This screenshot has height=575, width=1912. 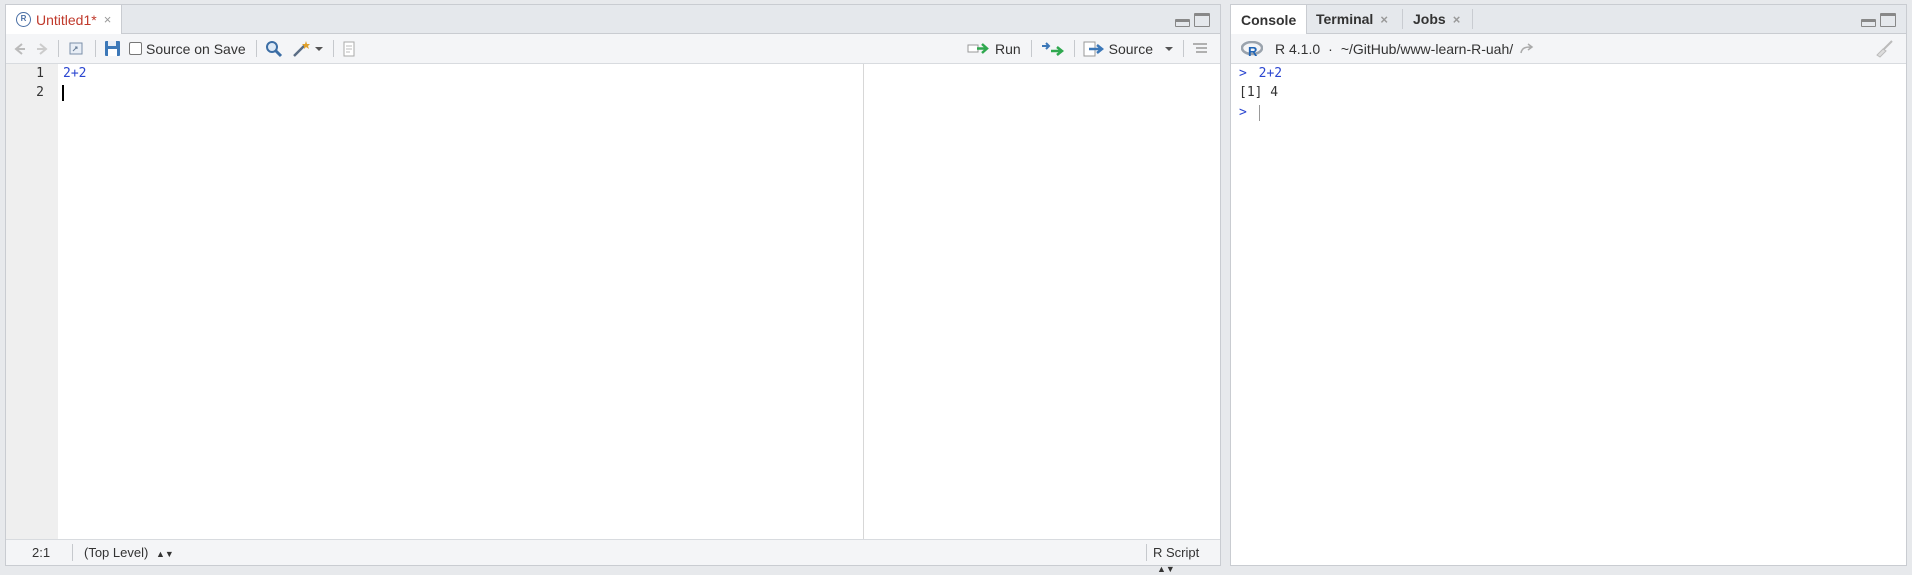 I want to click on rerun-button, so click(x=1052, y=48).